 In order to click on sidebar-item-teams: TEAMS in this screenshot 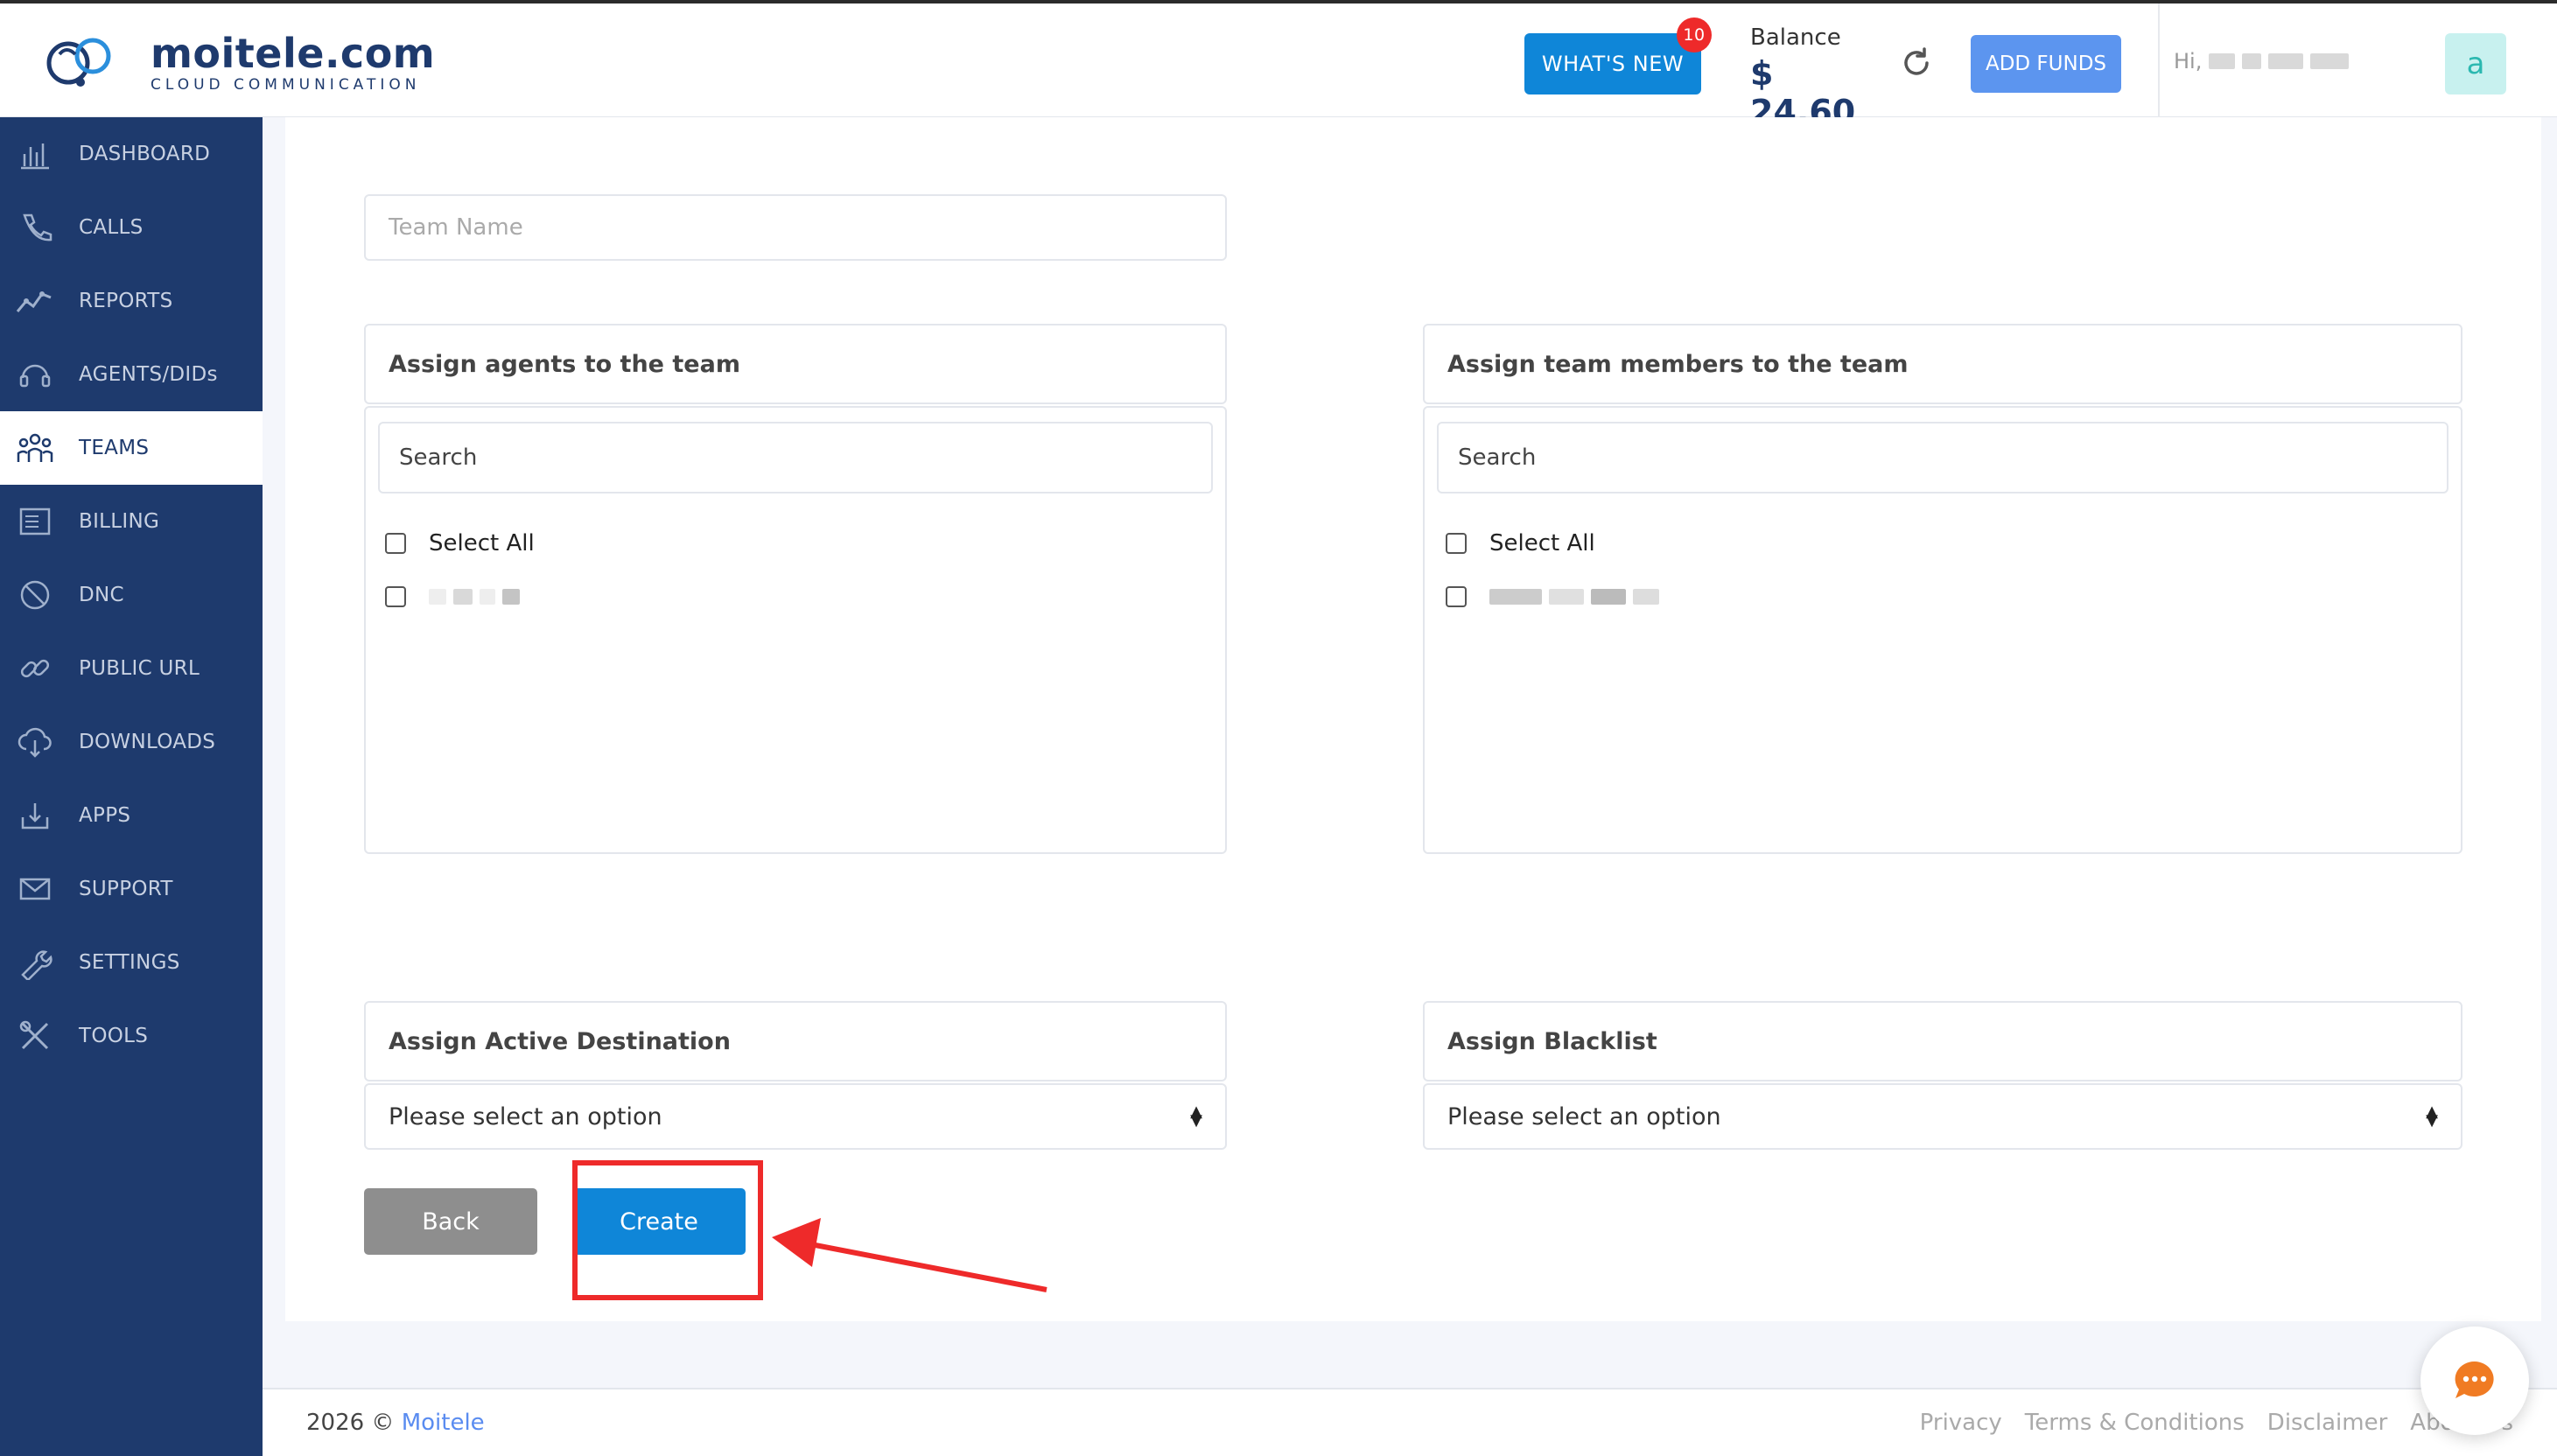, I will do `click(131, 448)`.